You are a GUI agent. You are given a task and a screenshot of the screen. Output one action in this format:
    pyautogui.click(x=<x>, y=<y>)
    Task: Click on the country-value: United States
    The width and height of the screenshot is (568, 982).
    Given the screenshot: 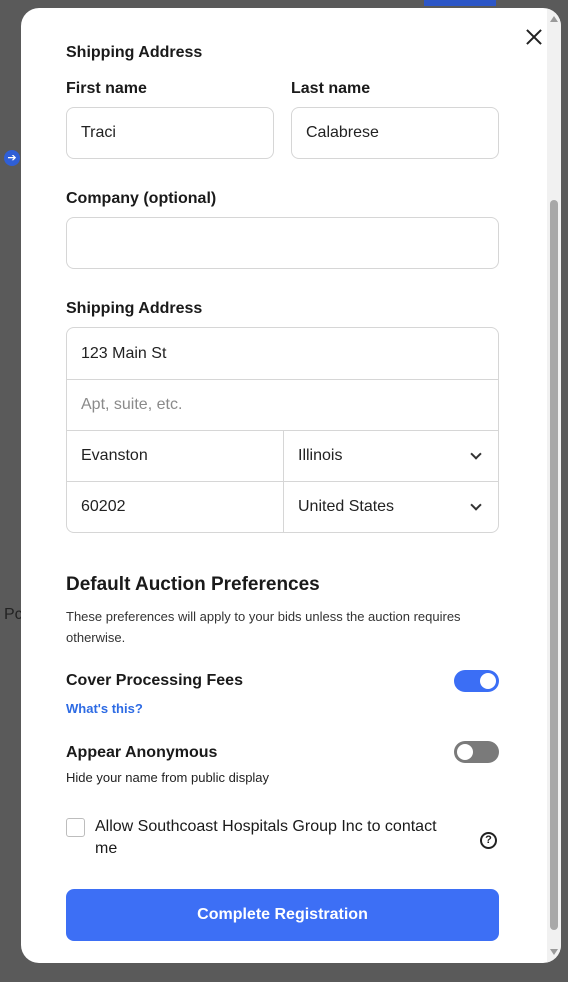 What is the action you would take?
    pyautogui.click(x=346, y=506)
    